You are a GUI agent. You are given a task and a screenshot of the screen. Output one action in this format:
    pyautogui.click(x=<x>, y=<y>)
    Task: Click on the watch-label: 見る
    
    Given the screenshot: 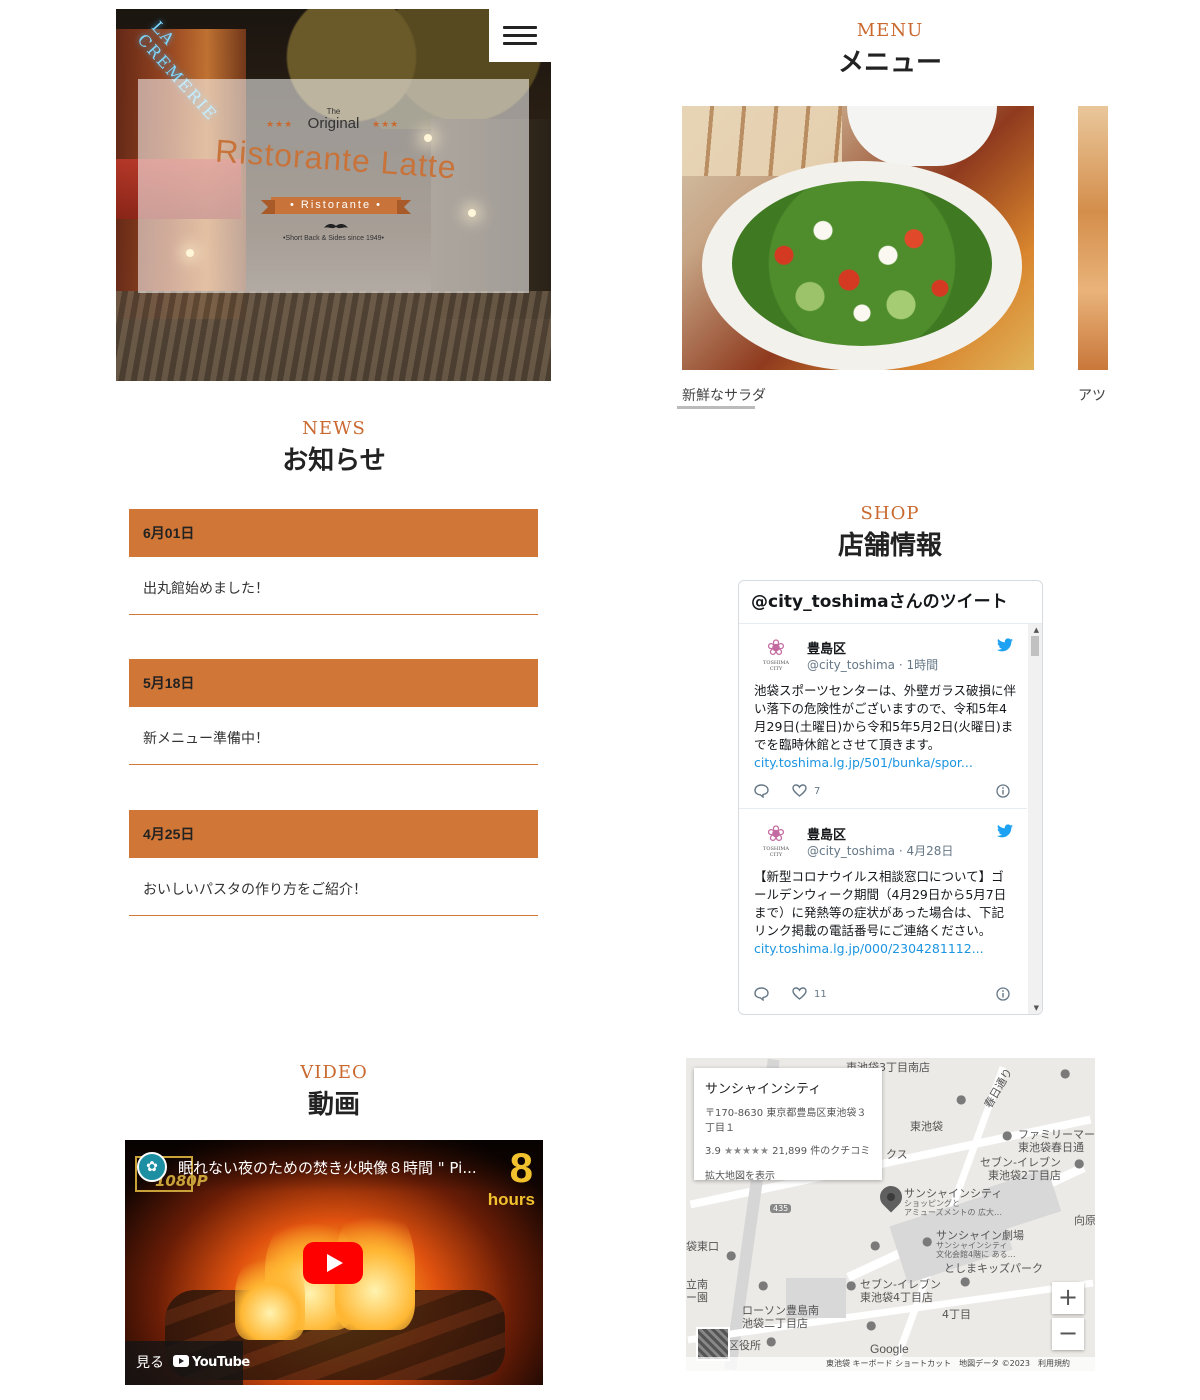 What is the action you would take?
    pyautogui.click(x=150, y=1363)
    